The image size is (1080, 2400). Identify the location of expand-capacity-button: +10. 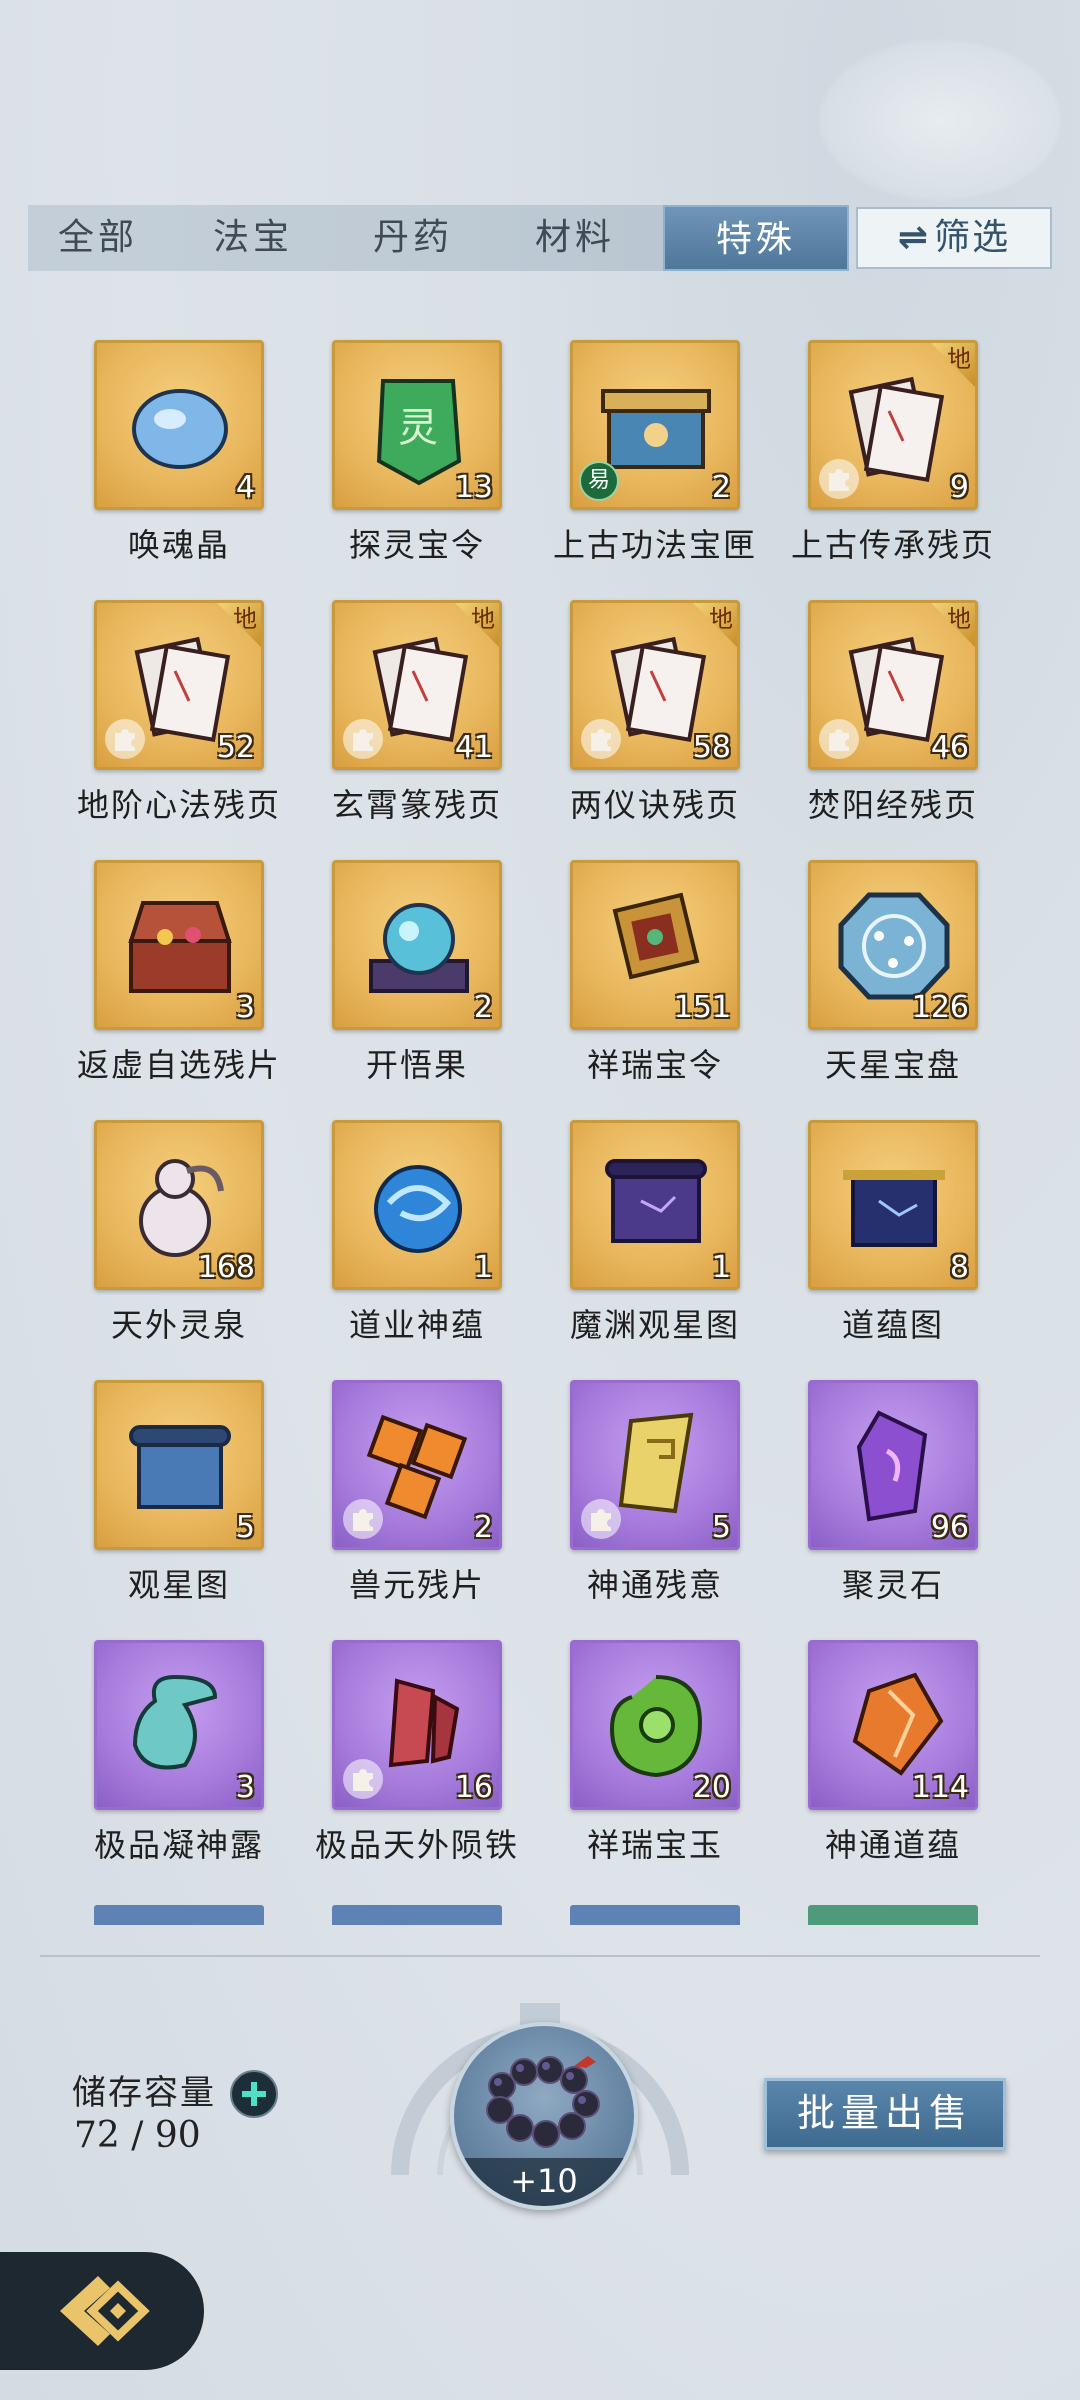
(544, 2116).